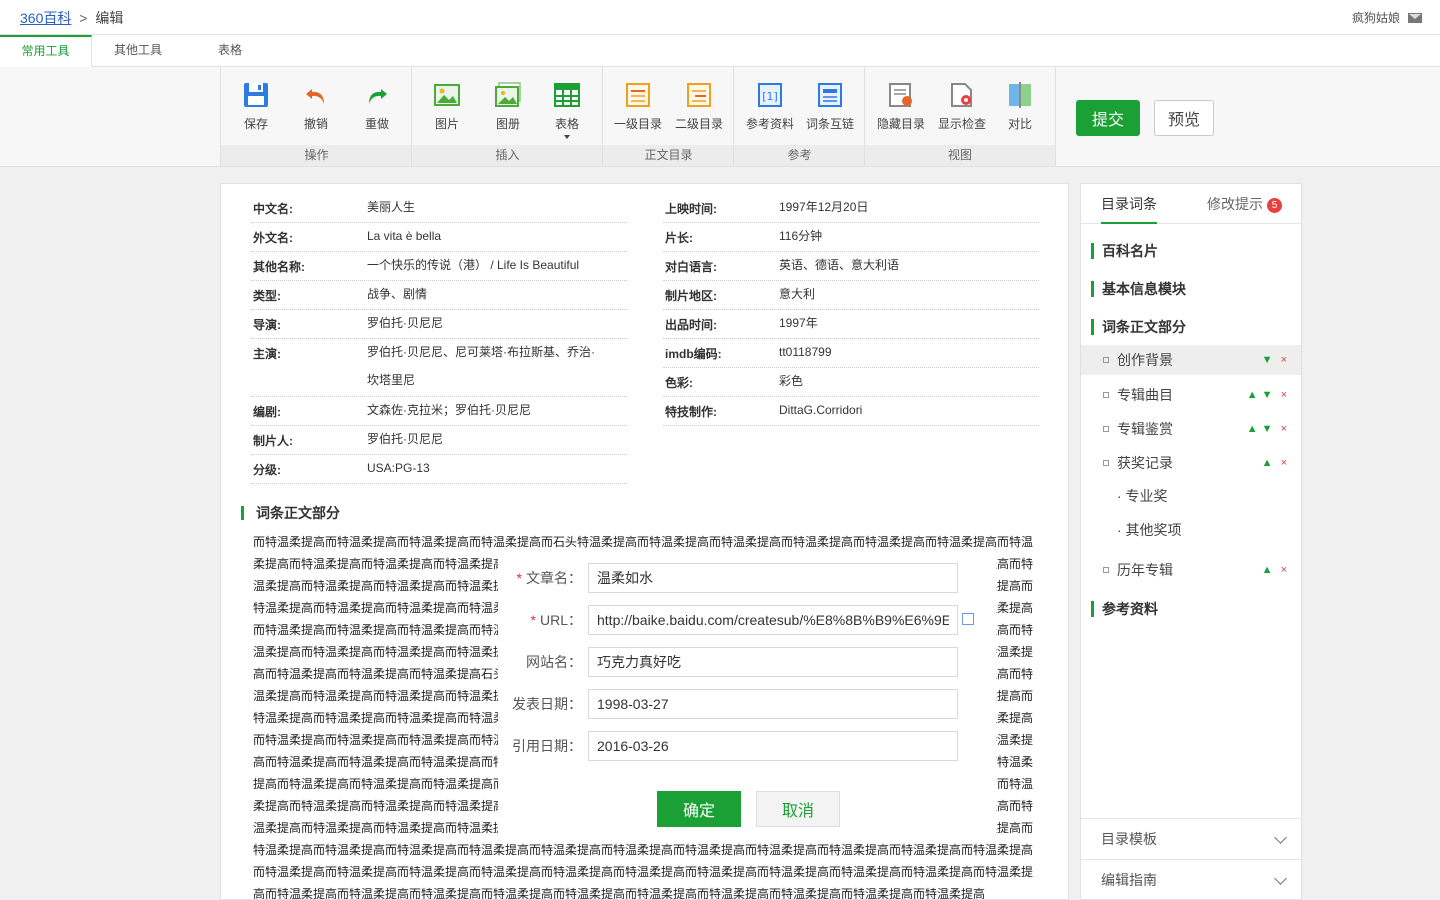  Describe the element at coordinates (909, 323) in the screenshot. I see `info-value: 1997年` at that location.